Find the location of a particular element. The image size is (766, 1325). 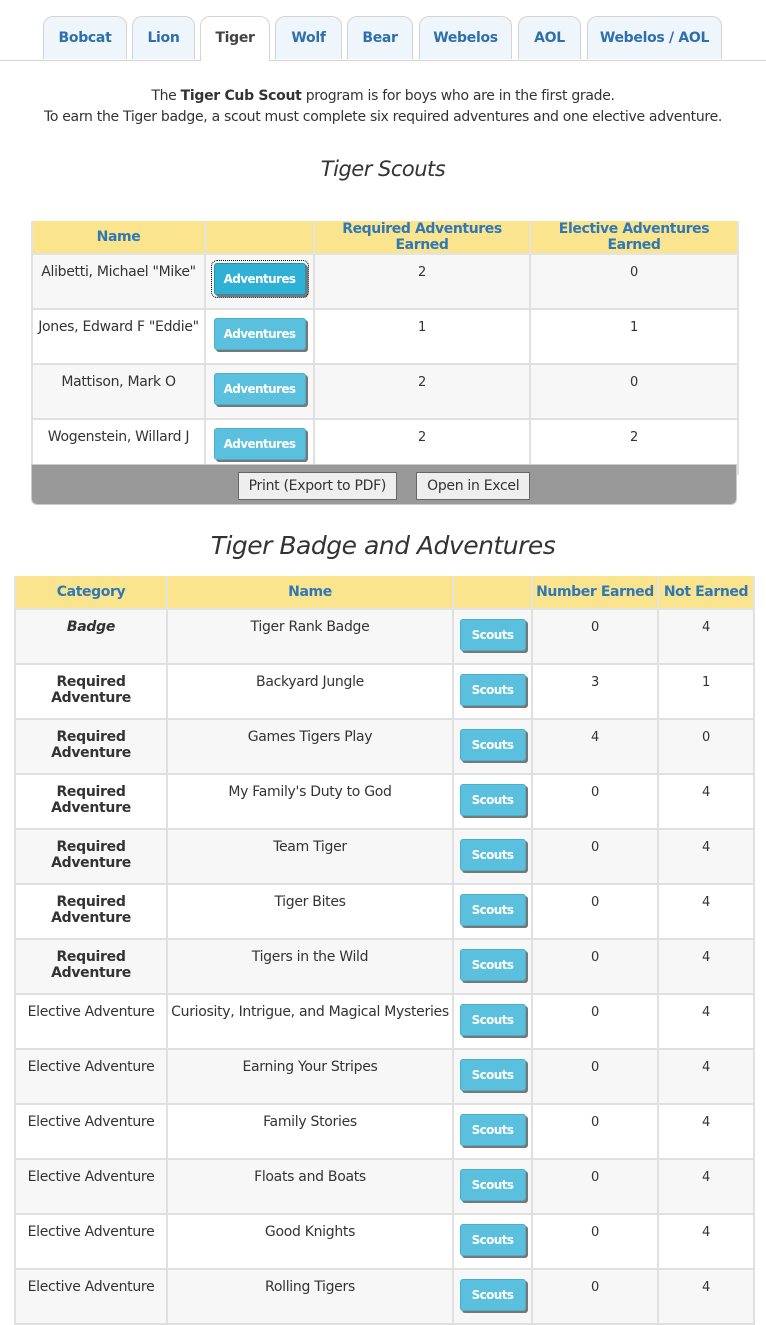

tab-webelos-aol: Webelos / AOL is located at coordinates (654, 37).